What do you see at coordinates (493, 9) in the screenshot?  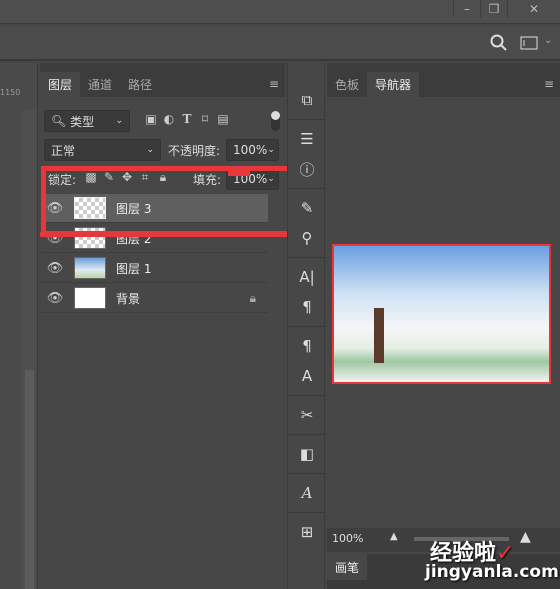 I see `restore-button: ❐` at bounding box center [493, 9].